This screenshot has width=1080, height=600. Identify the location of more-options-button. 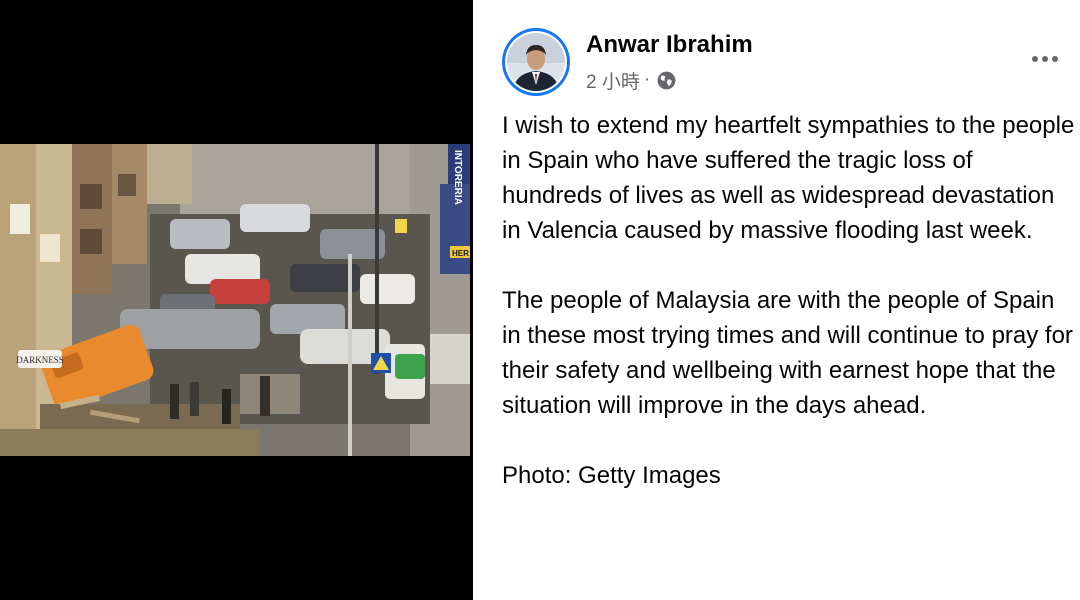
(1045, 59).